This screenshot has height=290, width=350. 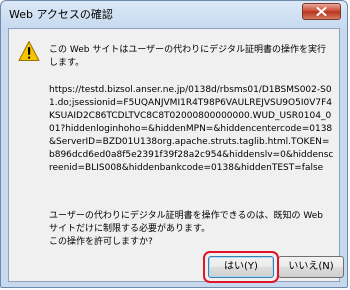 I want to click on window-title: Web アクセスの確認, so click(x=61, y=14).